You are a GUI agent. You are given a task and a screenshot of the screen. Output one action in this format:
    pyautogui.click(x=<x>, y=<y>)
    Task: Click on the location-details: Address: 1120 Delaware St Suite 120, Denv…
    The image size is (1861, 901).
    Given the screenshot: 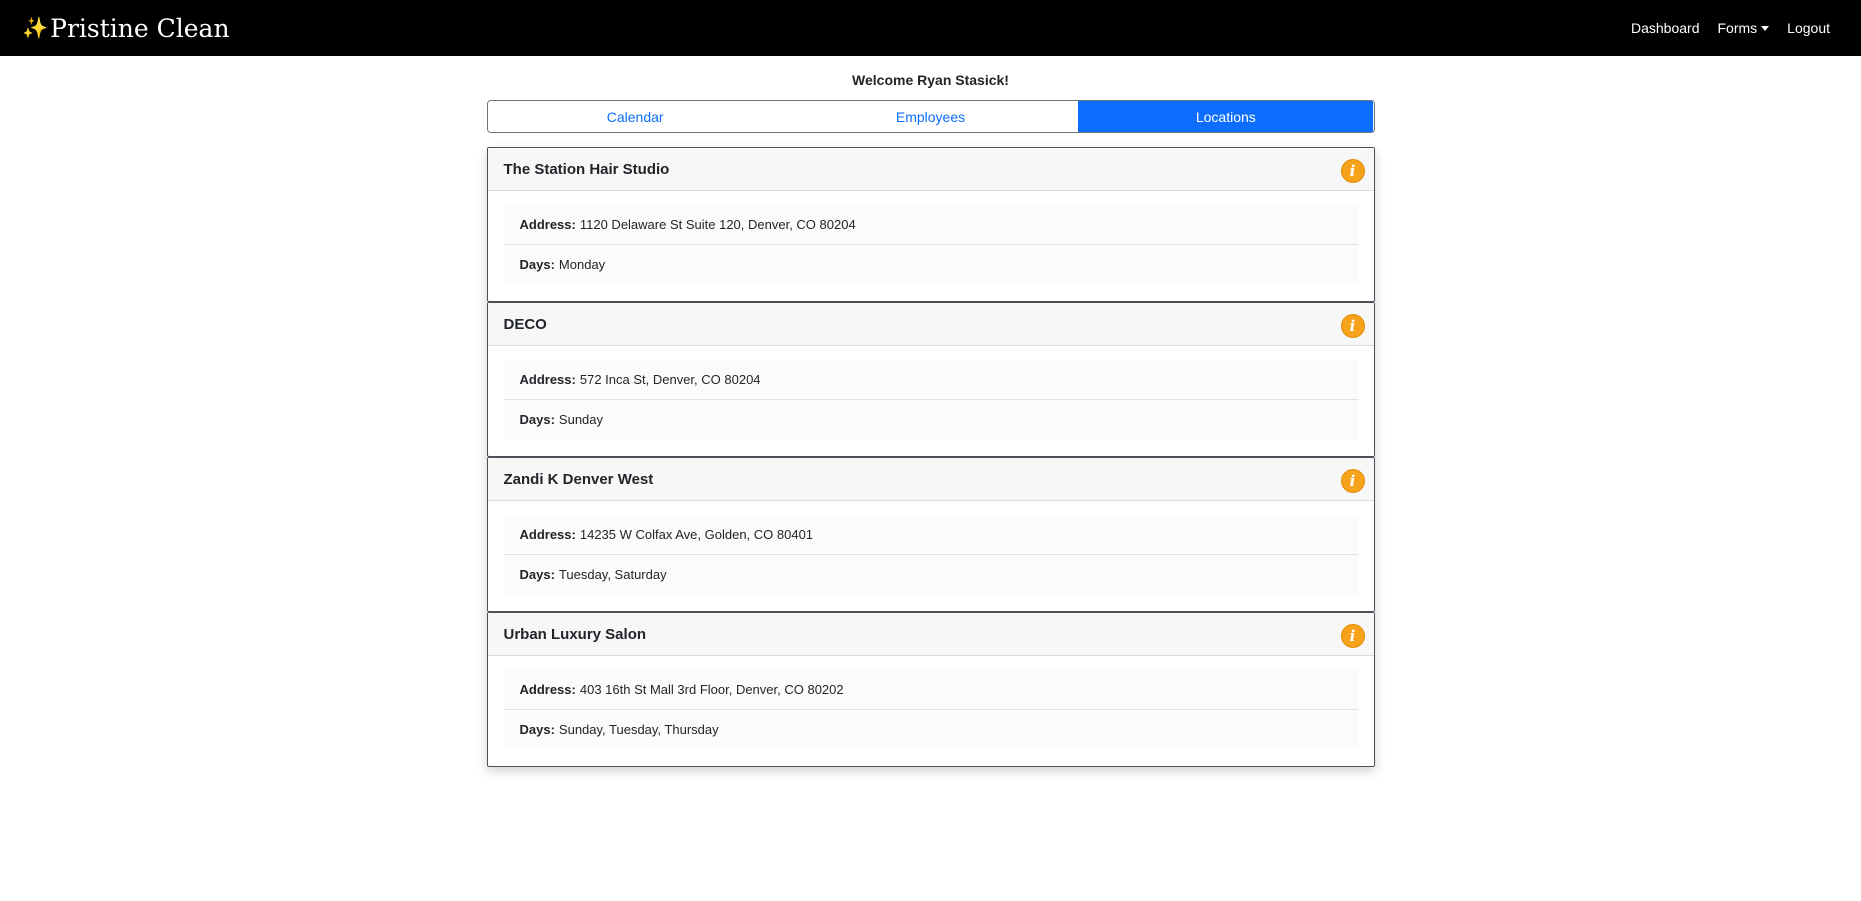 What is the action you would take?
    pyautogui.click(x=930, y=244)
    